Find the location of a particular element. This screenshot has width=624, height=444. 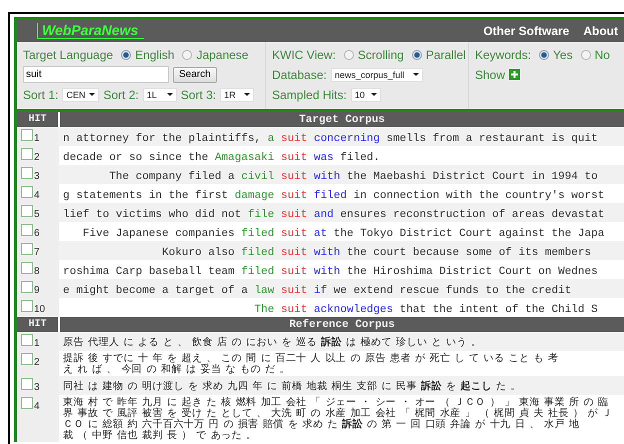

hit-number: 6 is located at coordinates (37, 233).